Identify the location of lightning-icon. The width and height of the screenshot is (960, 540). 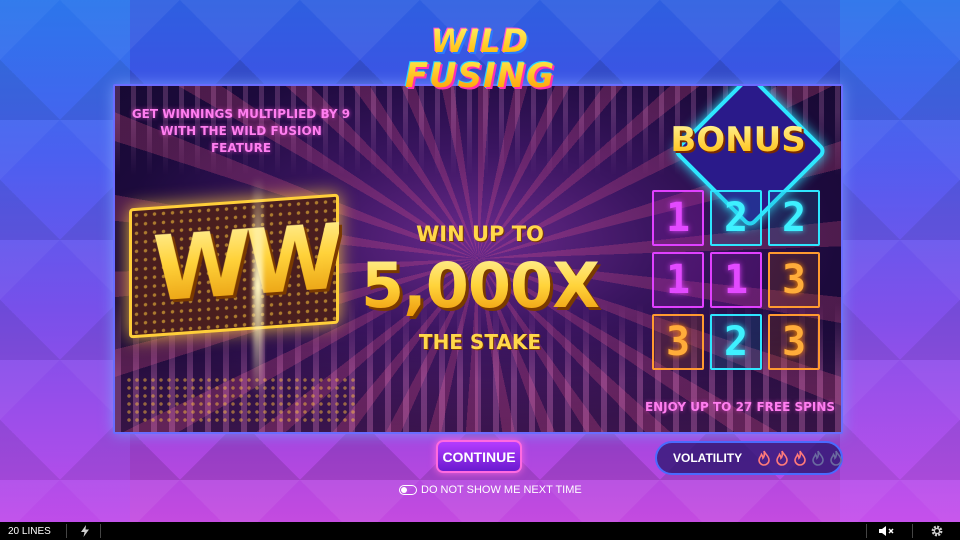
(85, 531).